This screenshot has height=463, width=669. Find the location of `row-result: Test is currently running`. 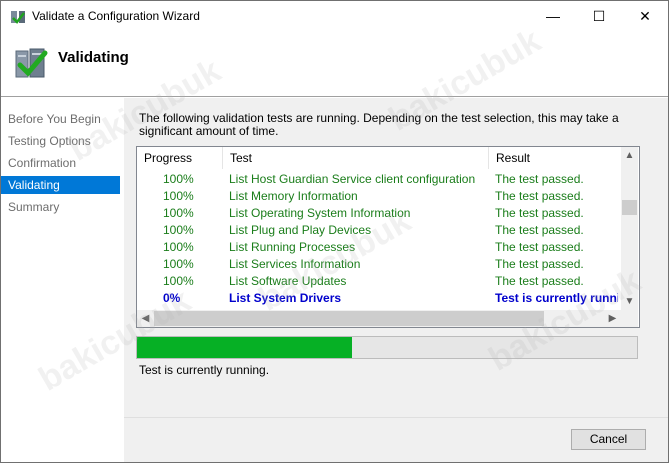

row-result: Test is currently running is located at coordinates (556, 298).